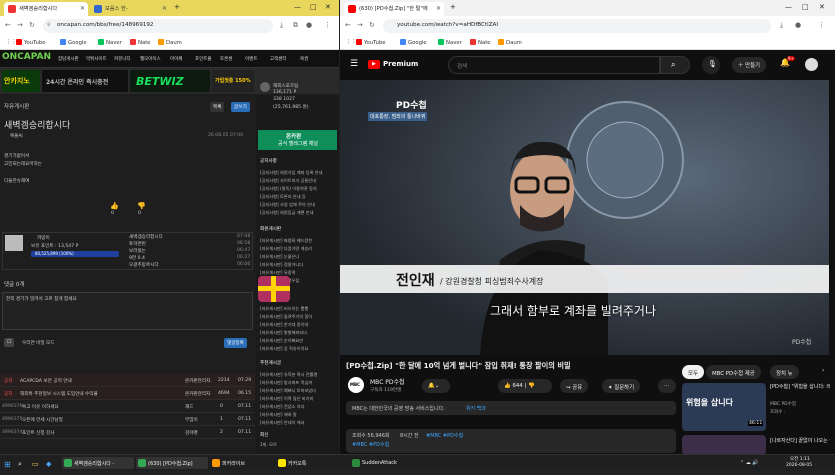  Describe the element at coordinates (144, 265) in the screenshot. I see `profile-link: 오광추망르시다` at that location.